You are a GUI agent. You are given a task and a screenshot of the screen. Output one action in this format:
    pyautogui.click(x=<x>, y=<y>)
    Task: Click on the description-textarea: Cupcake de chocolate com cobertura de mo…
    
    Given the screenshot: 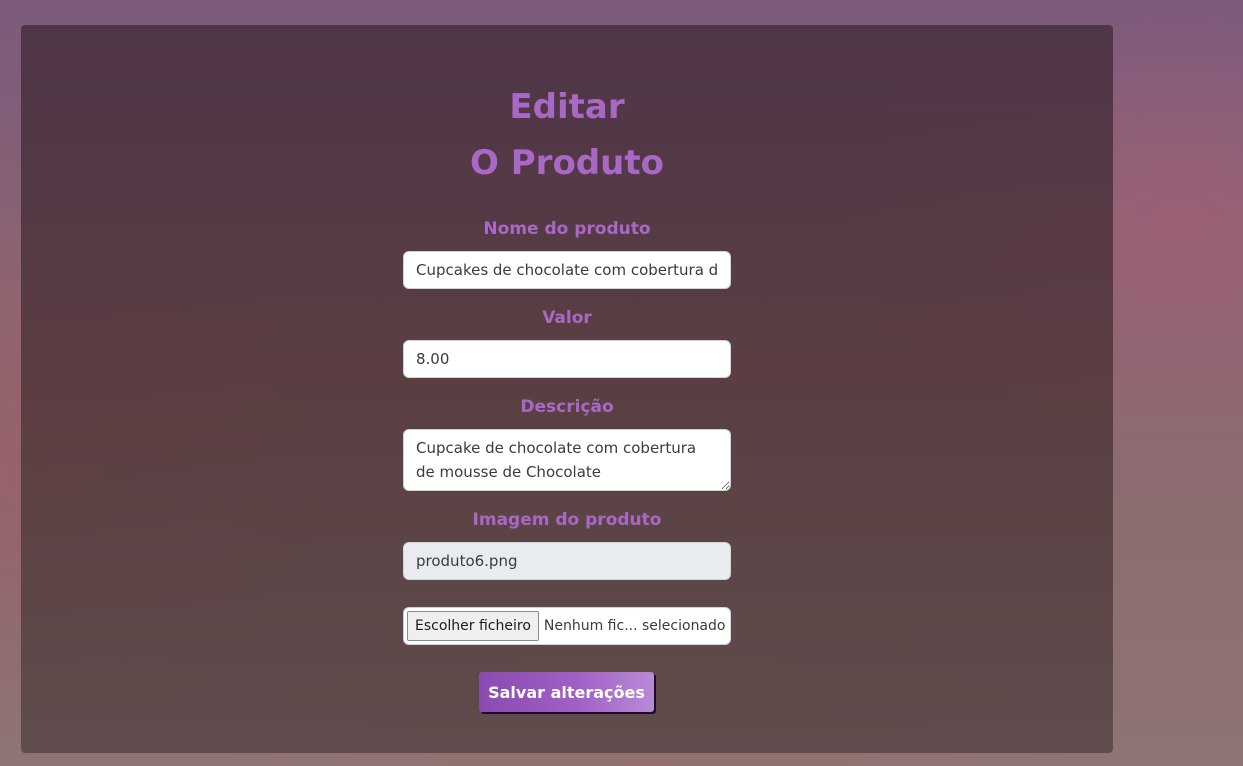 What is the action you would take?
    pyautogui.click(x=567, y=460)
    